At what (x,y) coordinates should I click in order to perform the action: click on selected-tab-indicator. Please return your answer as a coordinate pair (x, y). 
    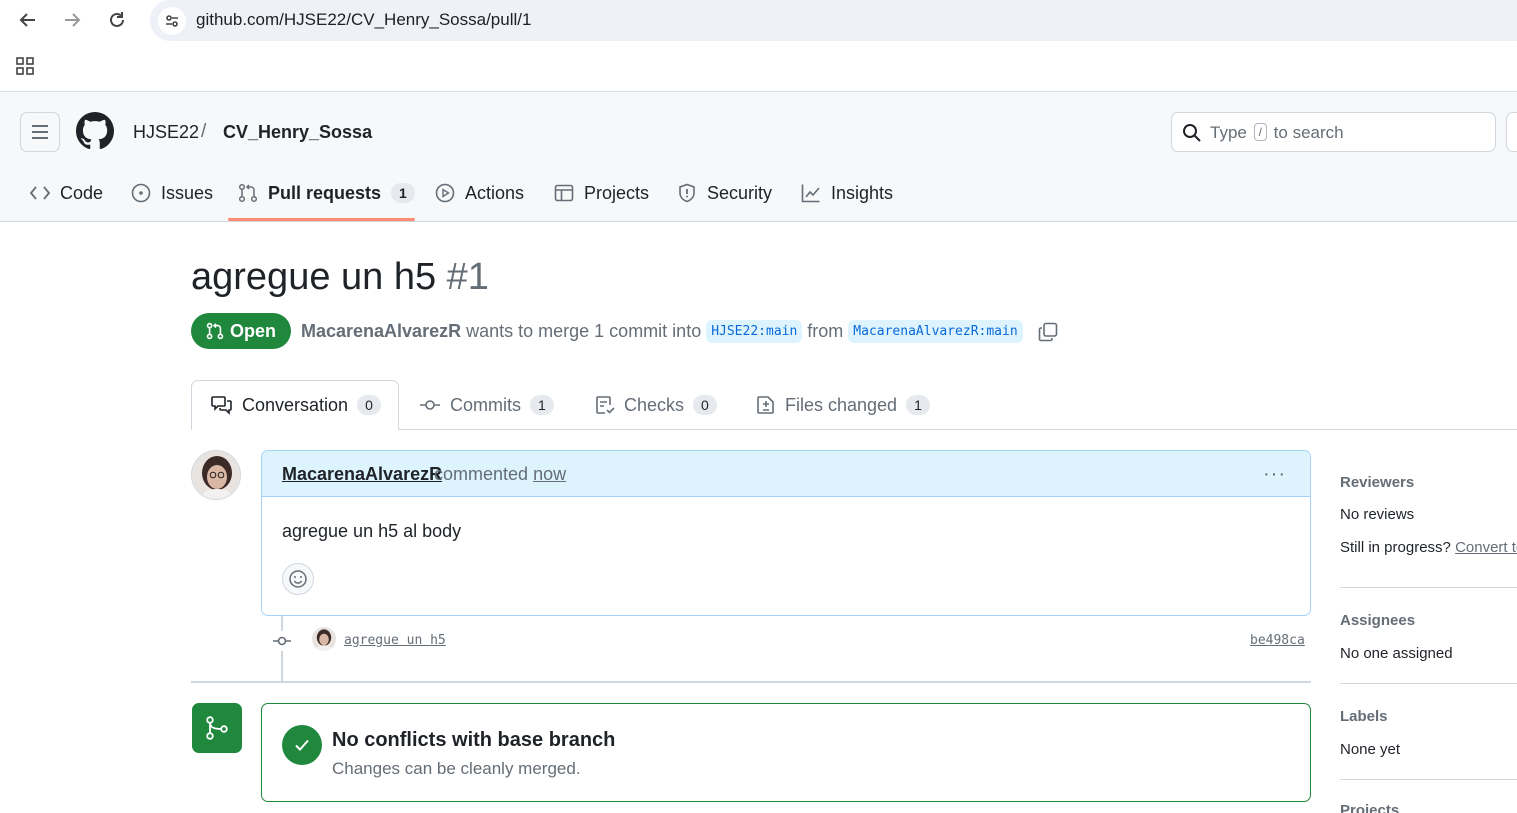
    Looking at the image, I should click on (321, 219).